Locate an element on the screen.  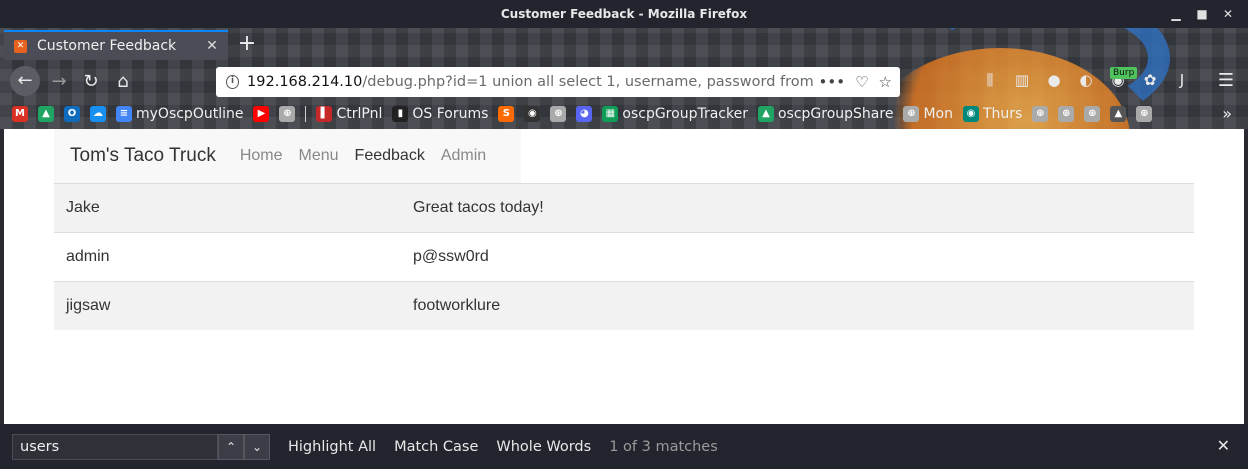
bookmark-item: ≡ myOscpOutline is located at coordinates (179, 114).